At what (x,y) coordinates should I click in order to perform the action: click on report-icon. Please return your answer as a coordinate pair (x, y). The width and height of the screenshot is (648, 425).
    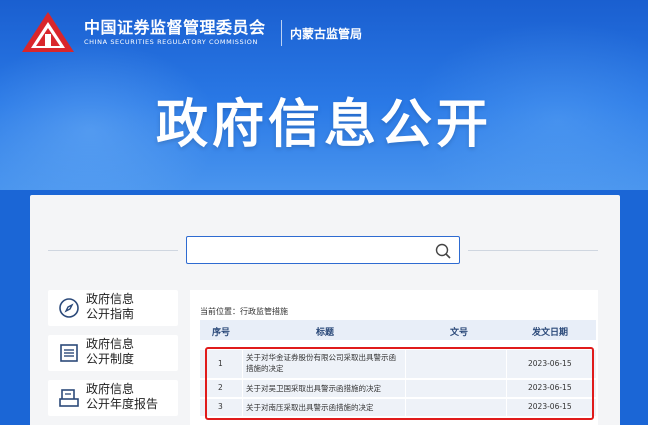
    Looking at the image, I should click on (69, 398).